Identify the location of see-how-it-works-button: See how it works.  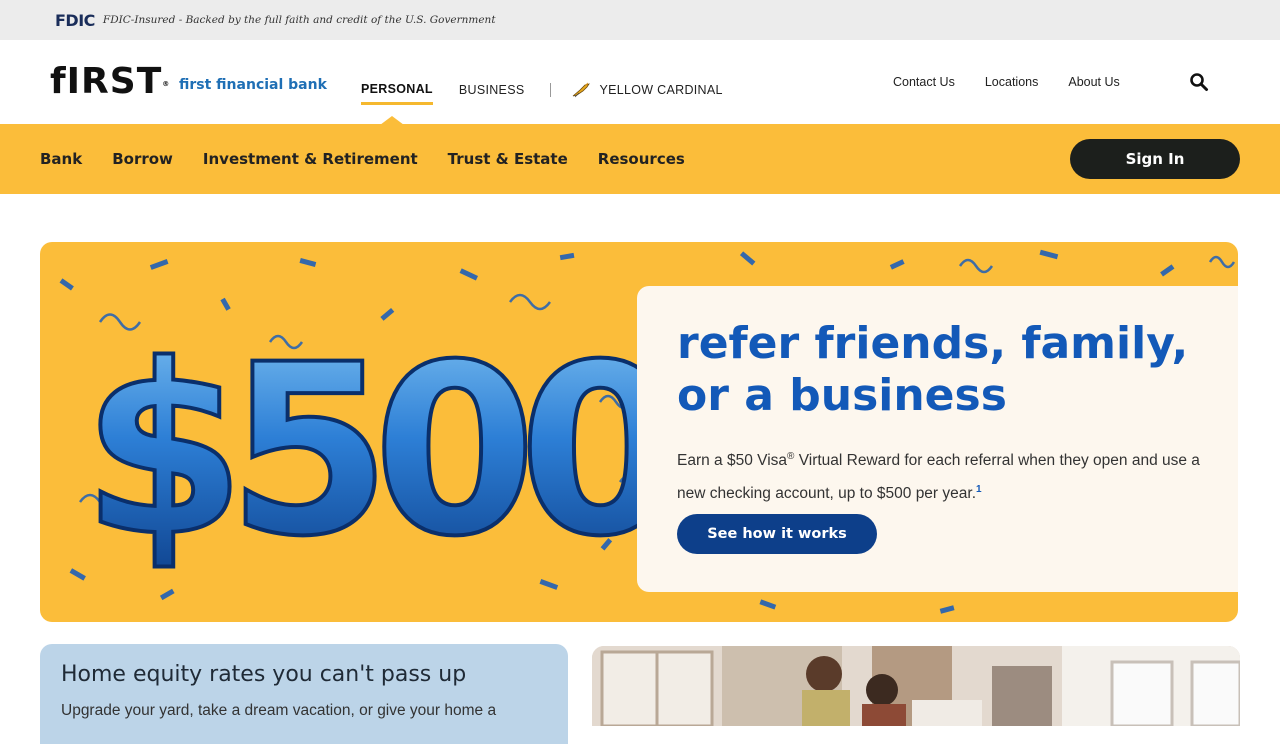
(777, 534).